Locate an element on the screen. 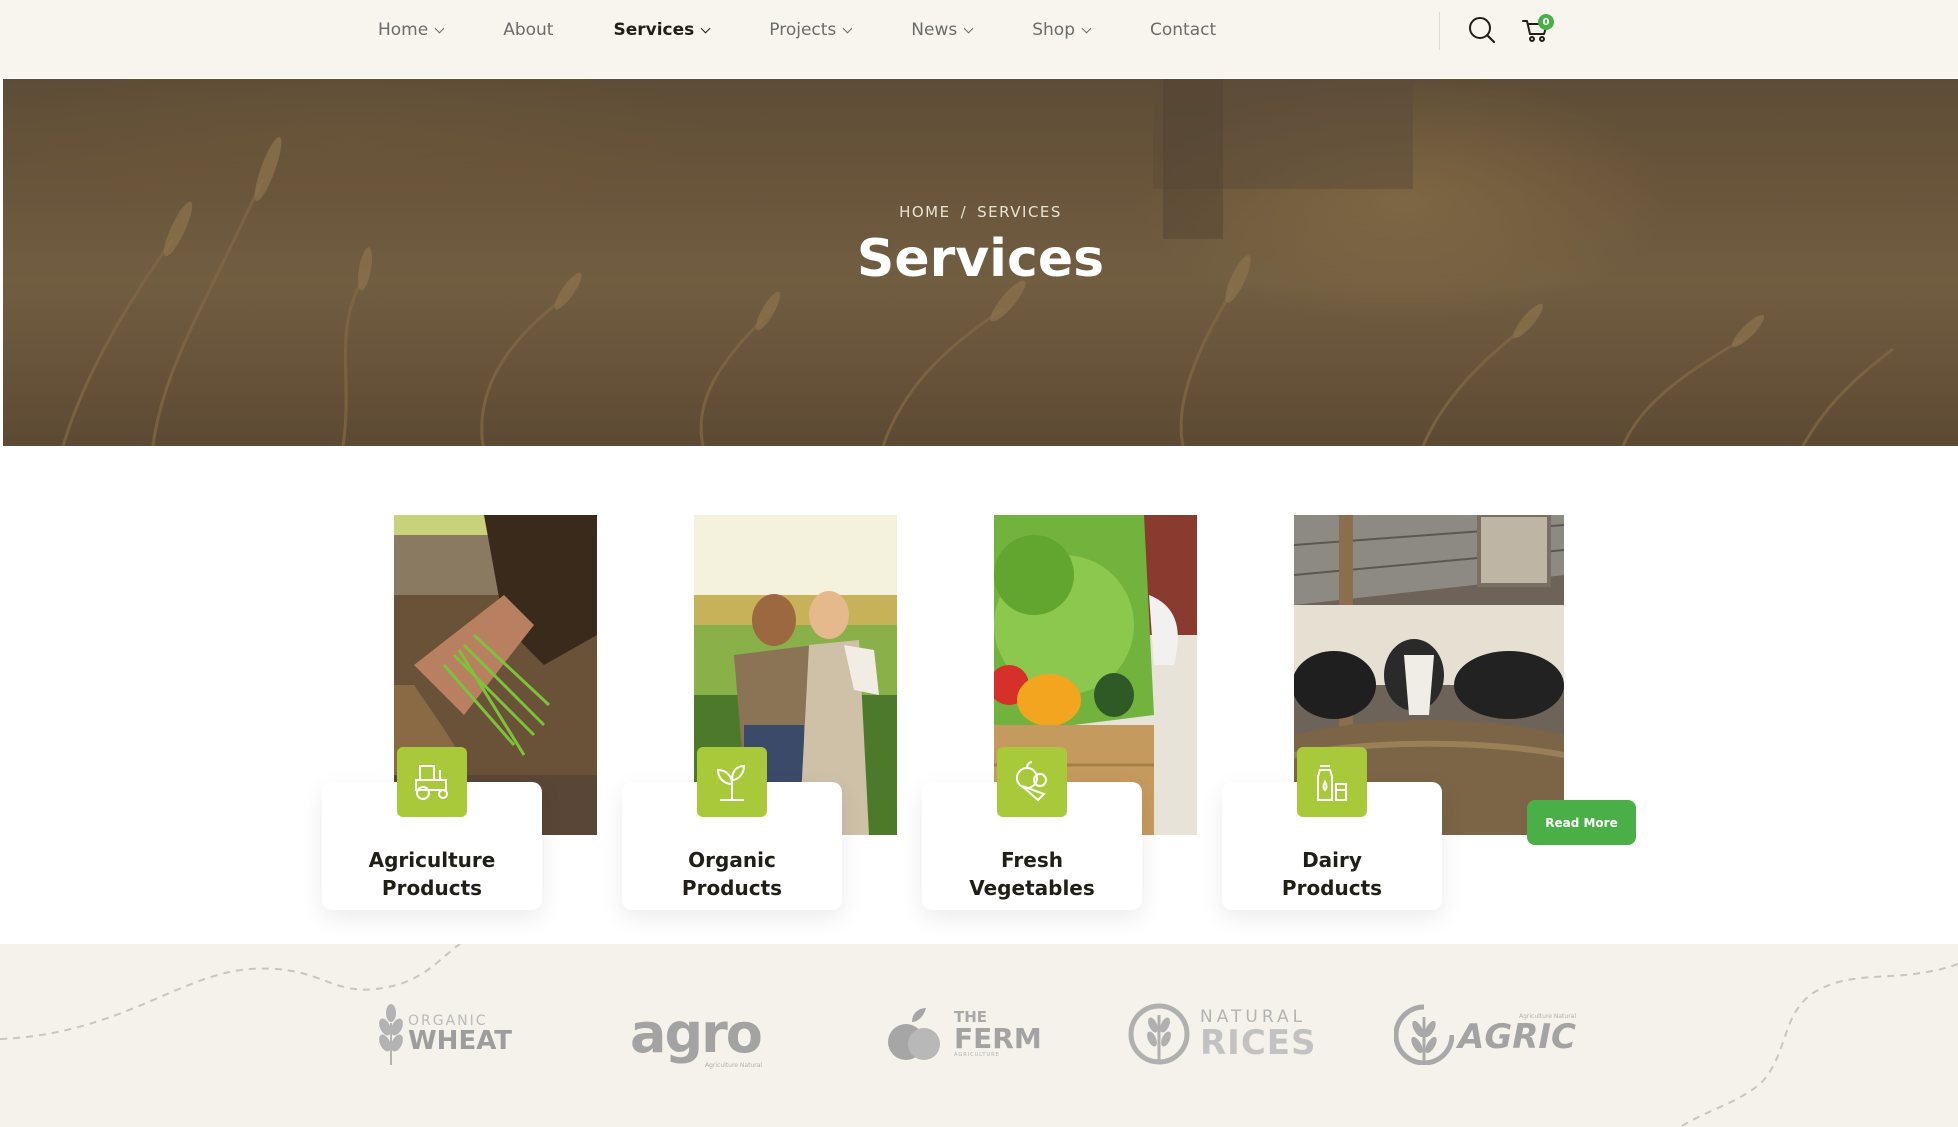 The width and height of the screenshot is (1958, 1127). nav-item-projects: Projects is located at coordinates (811, 30).